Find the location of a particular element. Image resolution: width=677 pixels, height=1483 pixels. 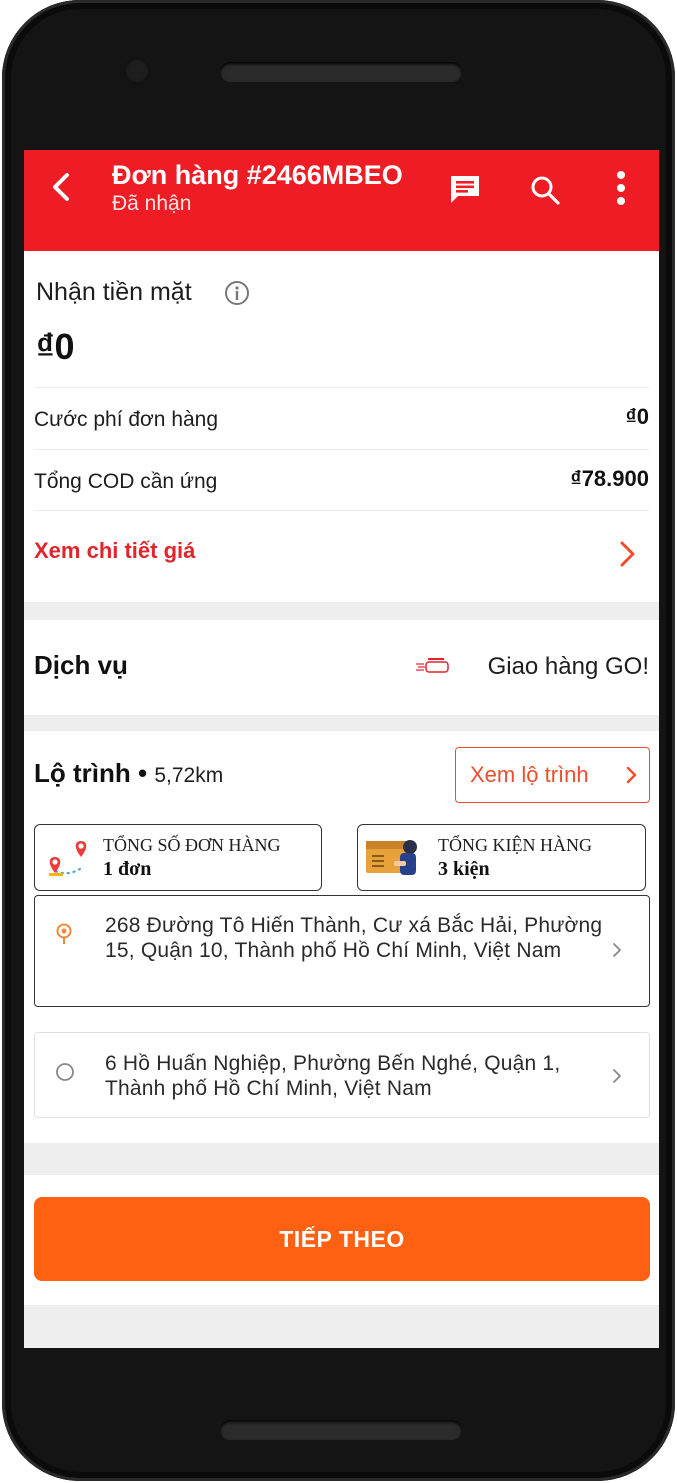

next-button: TIẾP THEO is located at coordinates (342, 1239).